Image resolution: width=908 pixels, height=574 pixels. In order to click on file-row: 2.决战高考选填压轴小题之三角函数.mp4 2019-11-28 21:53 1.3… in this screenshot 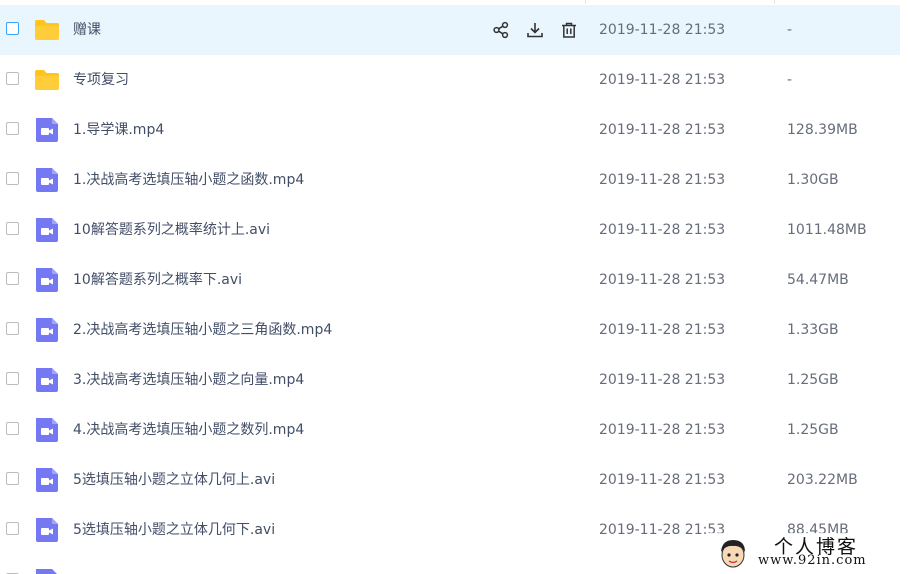, I will do `click(450, 330)`.